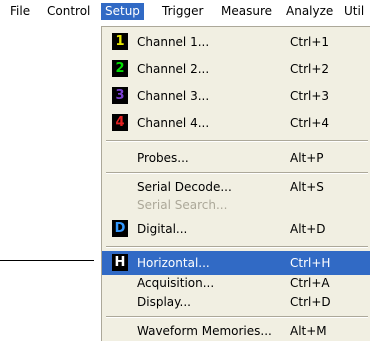 The height and width of the screenshot is (343, 370). I want to click on menu-analyze: Analyze, so click(309, 11).